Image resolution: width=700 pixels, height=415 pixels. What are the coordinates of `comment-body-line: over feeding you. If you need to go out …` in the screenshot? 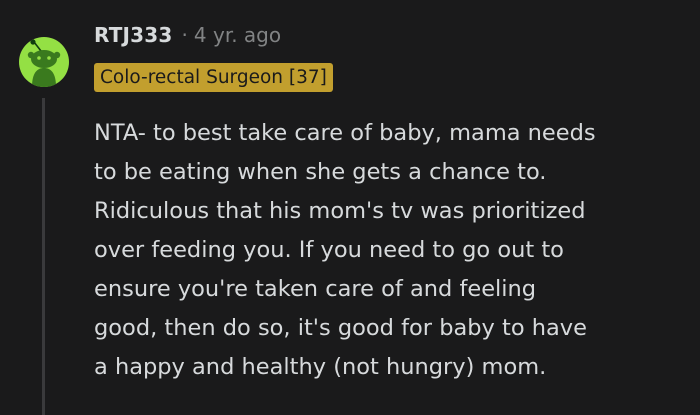 It's located at (329, 250).